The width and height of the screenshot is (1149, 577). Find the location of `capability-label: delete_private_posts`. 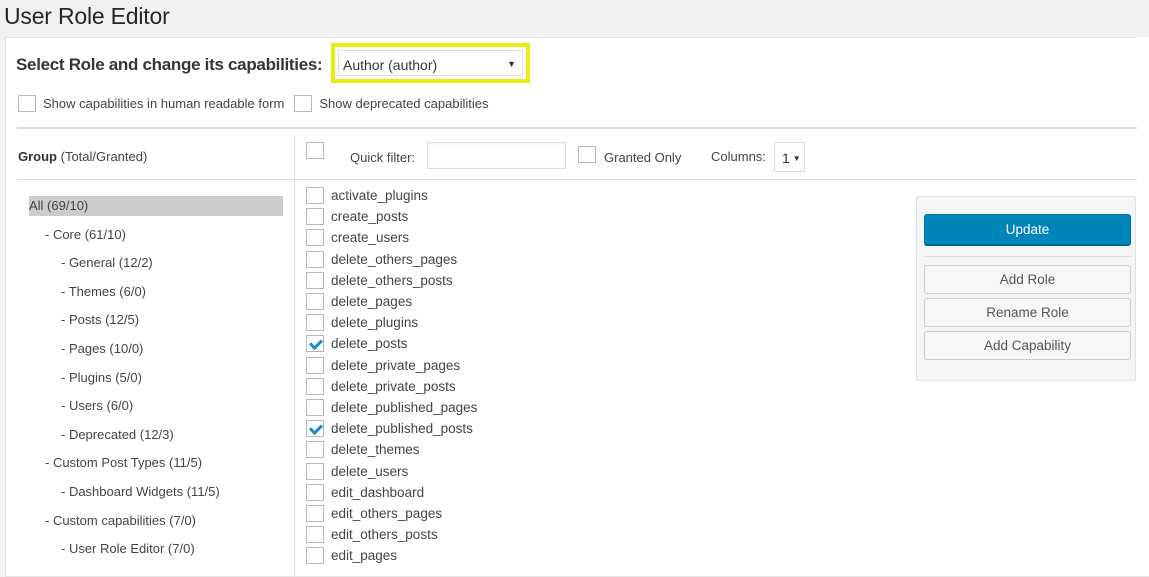

capability-label: delete_private_posts is located at coordinates (393, 386).